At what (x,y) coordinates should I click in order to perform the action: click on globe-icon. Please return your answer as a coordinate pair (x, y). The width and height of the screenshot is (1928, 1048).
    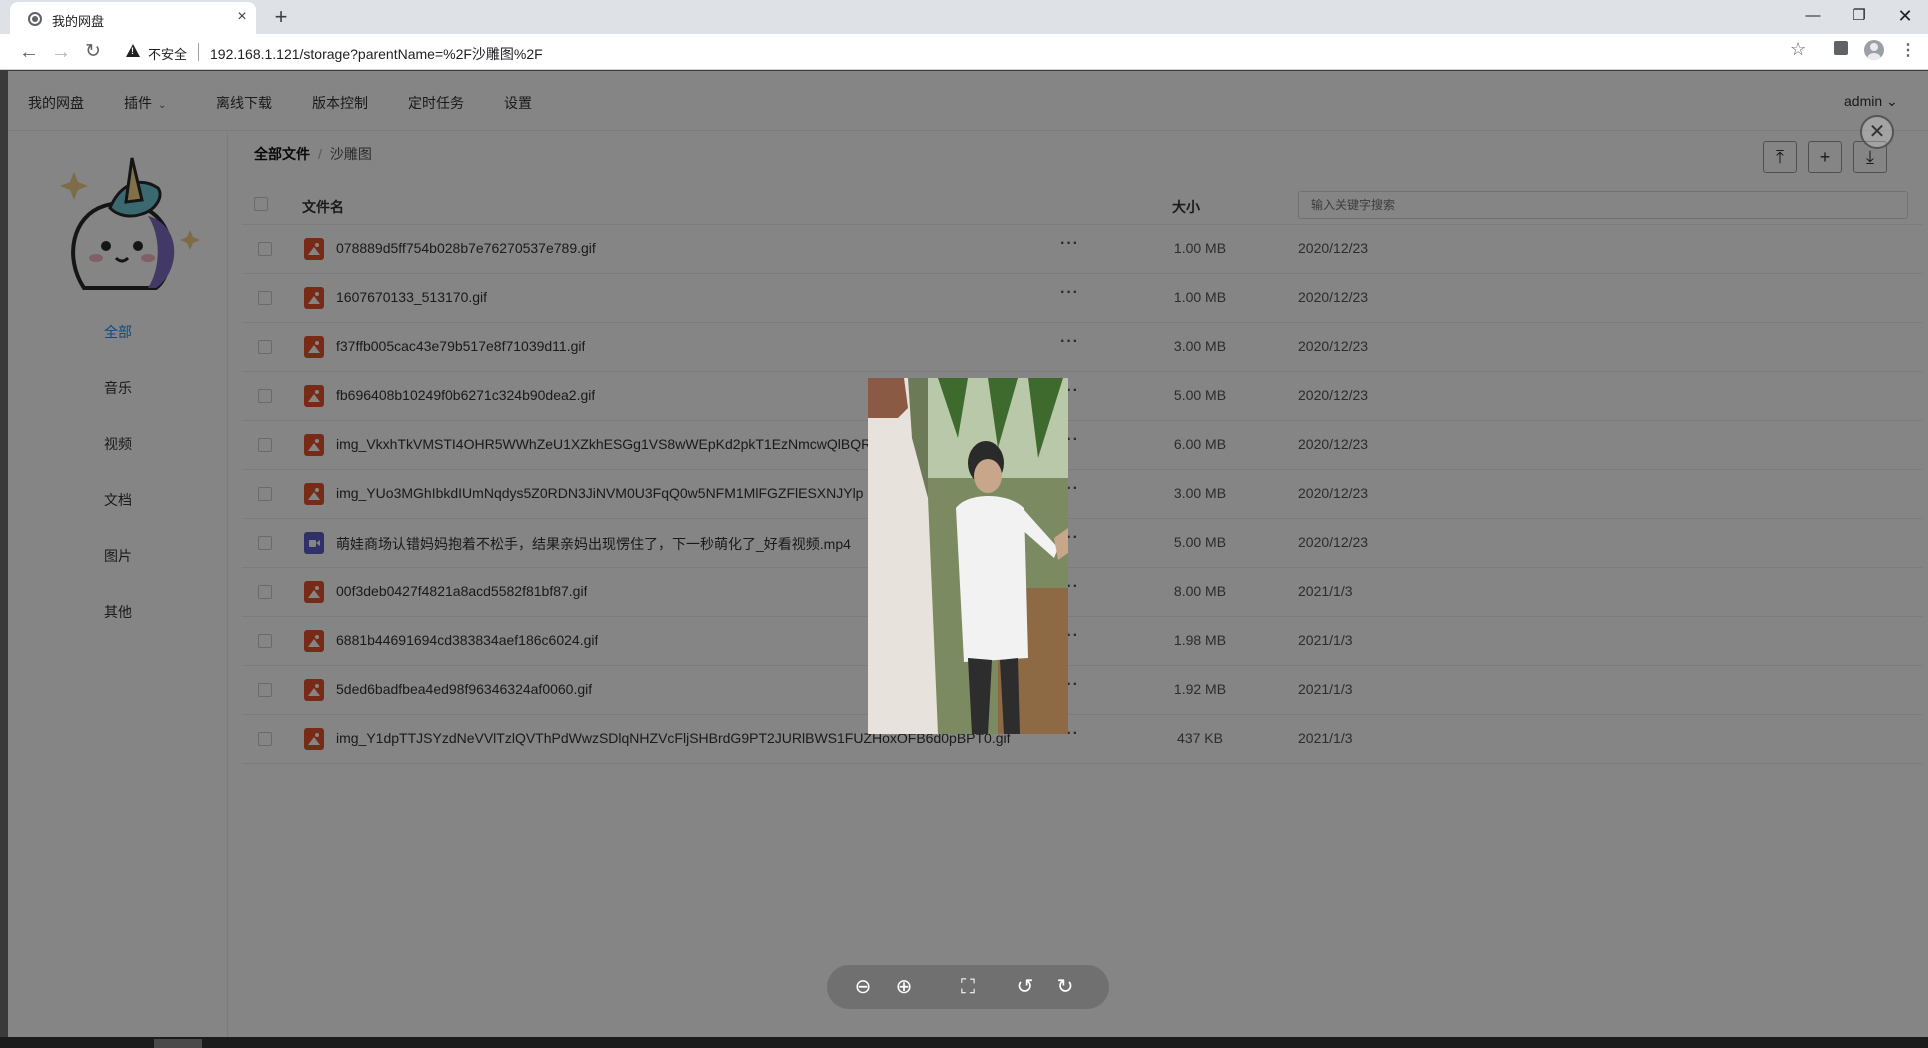
    Looking at the image, I should click on (35, 19).